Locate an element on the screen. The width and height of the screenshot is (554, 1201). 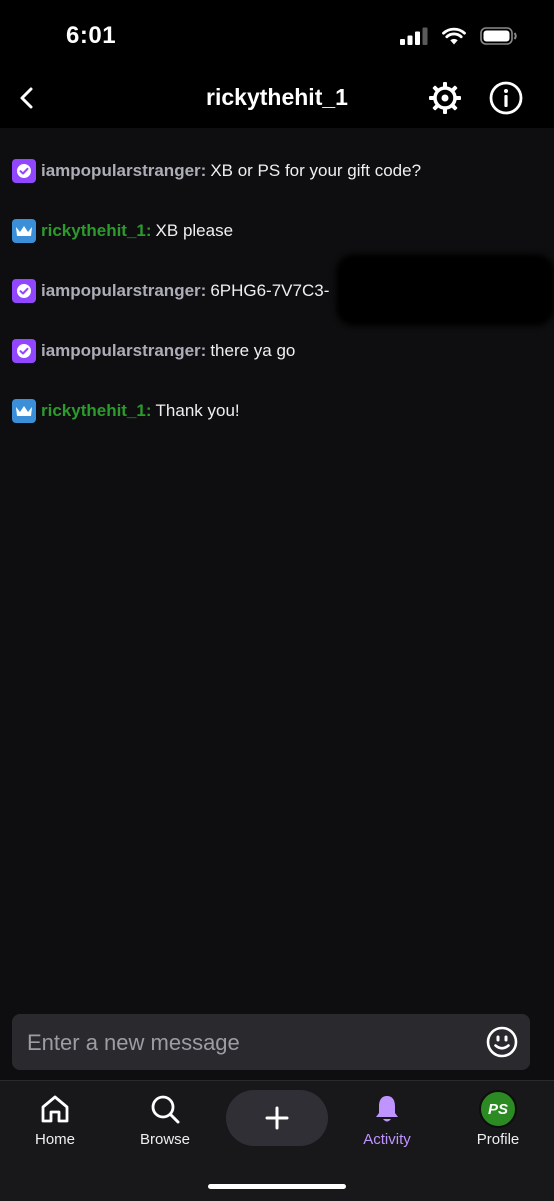
bell-icon is located at coordinates (387, 1109).